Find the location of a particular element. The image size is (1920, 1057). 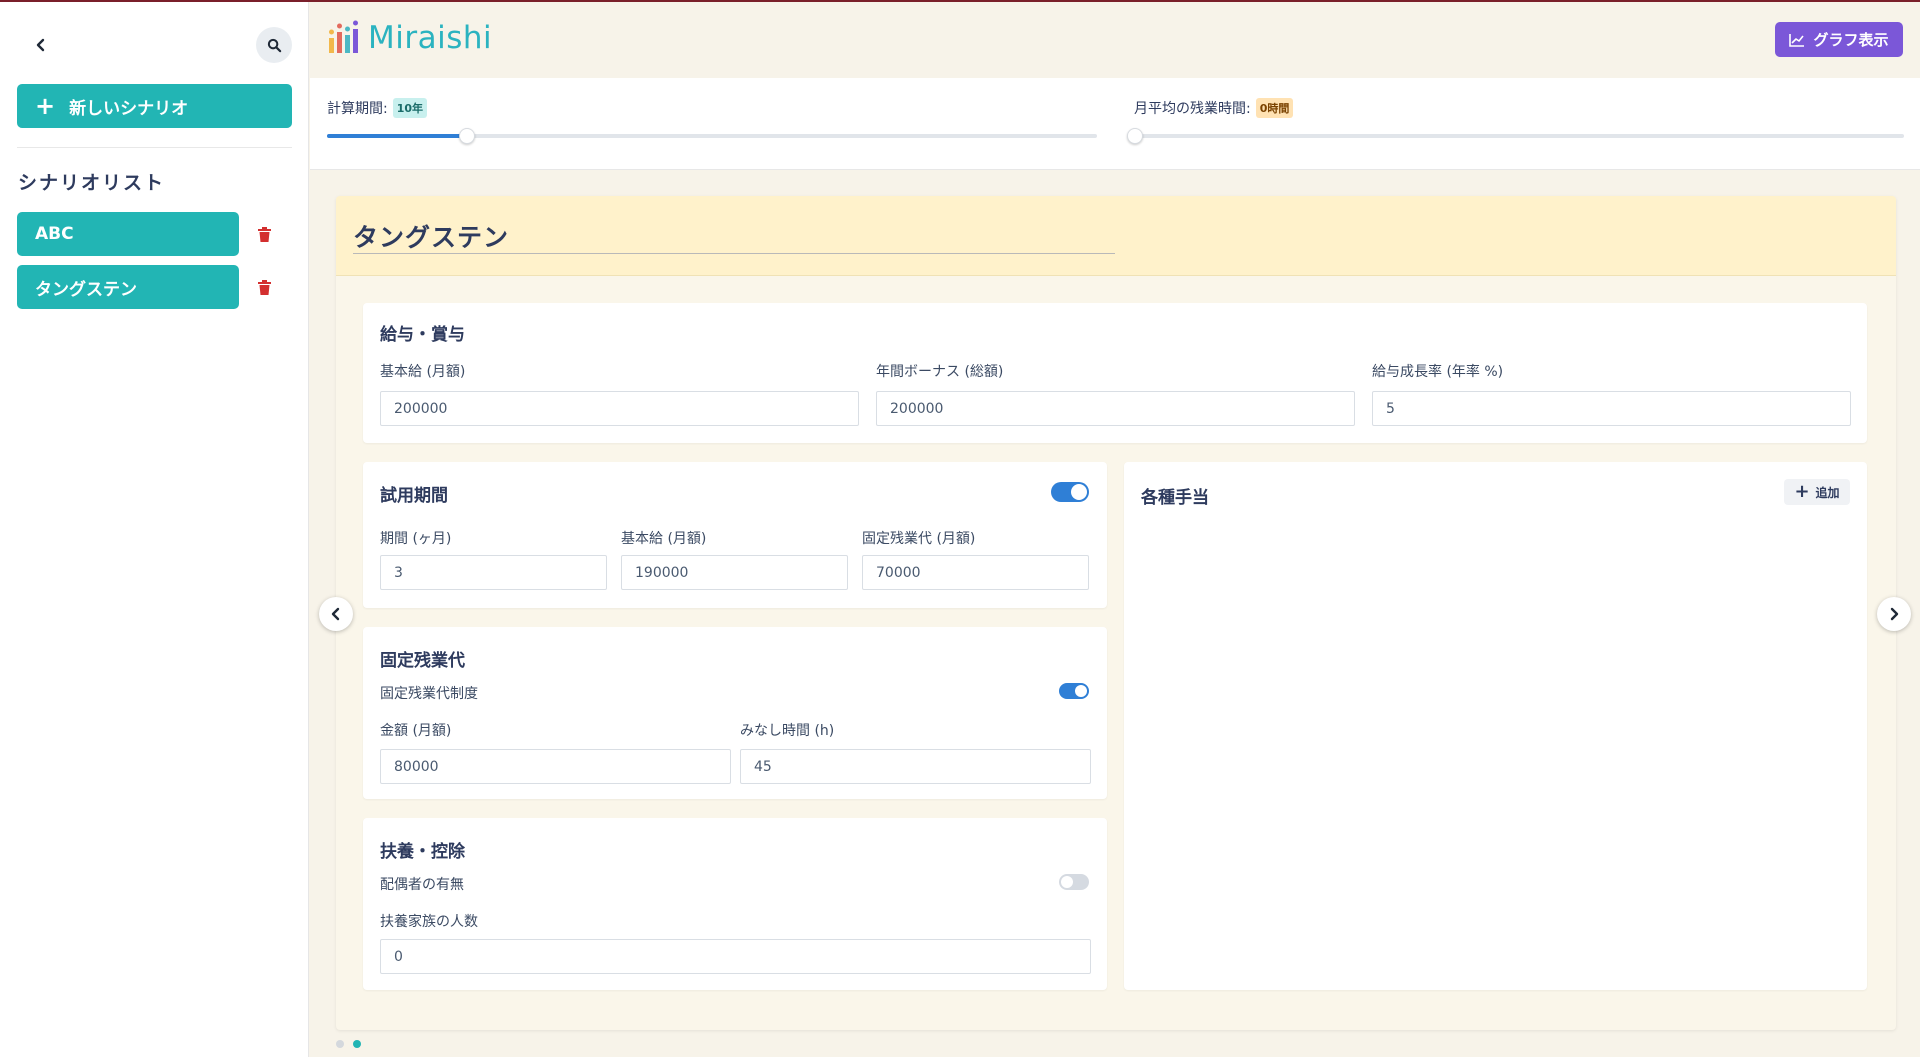

period-value-badge: 10年 is located at coordinates (410, 108).